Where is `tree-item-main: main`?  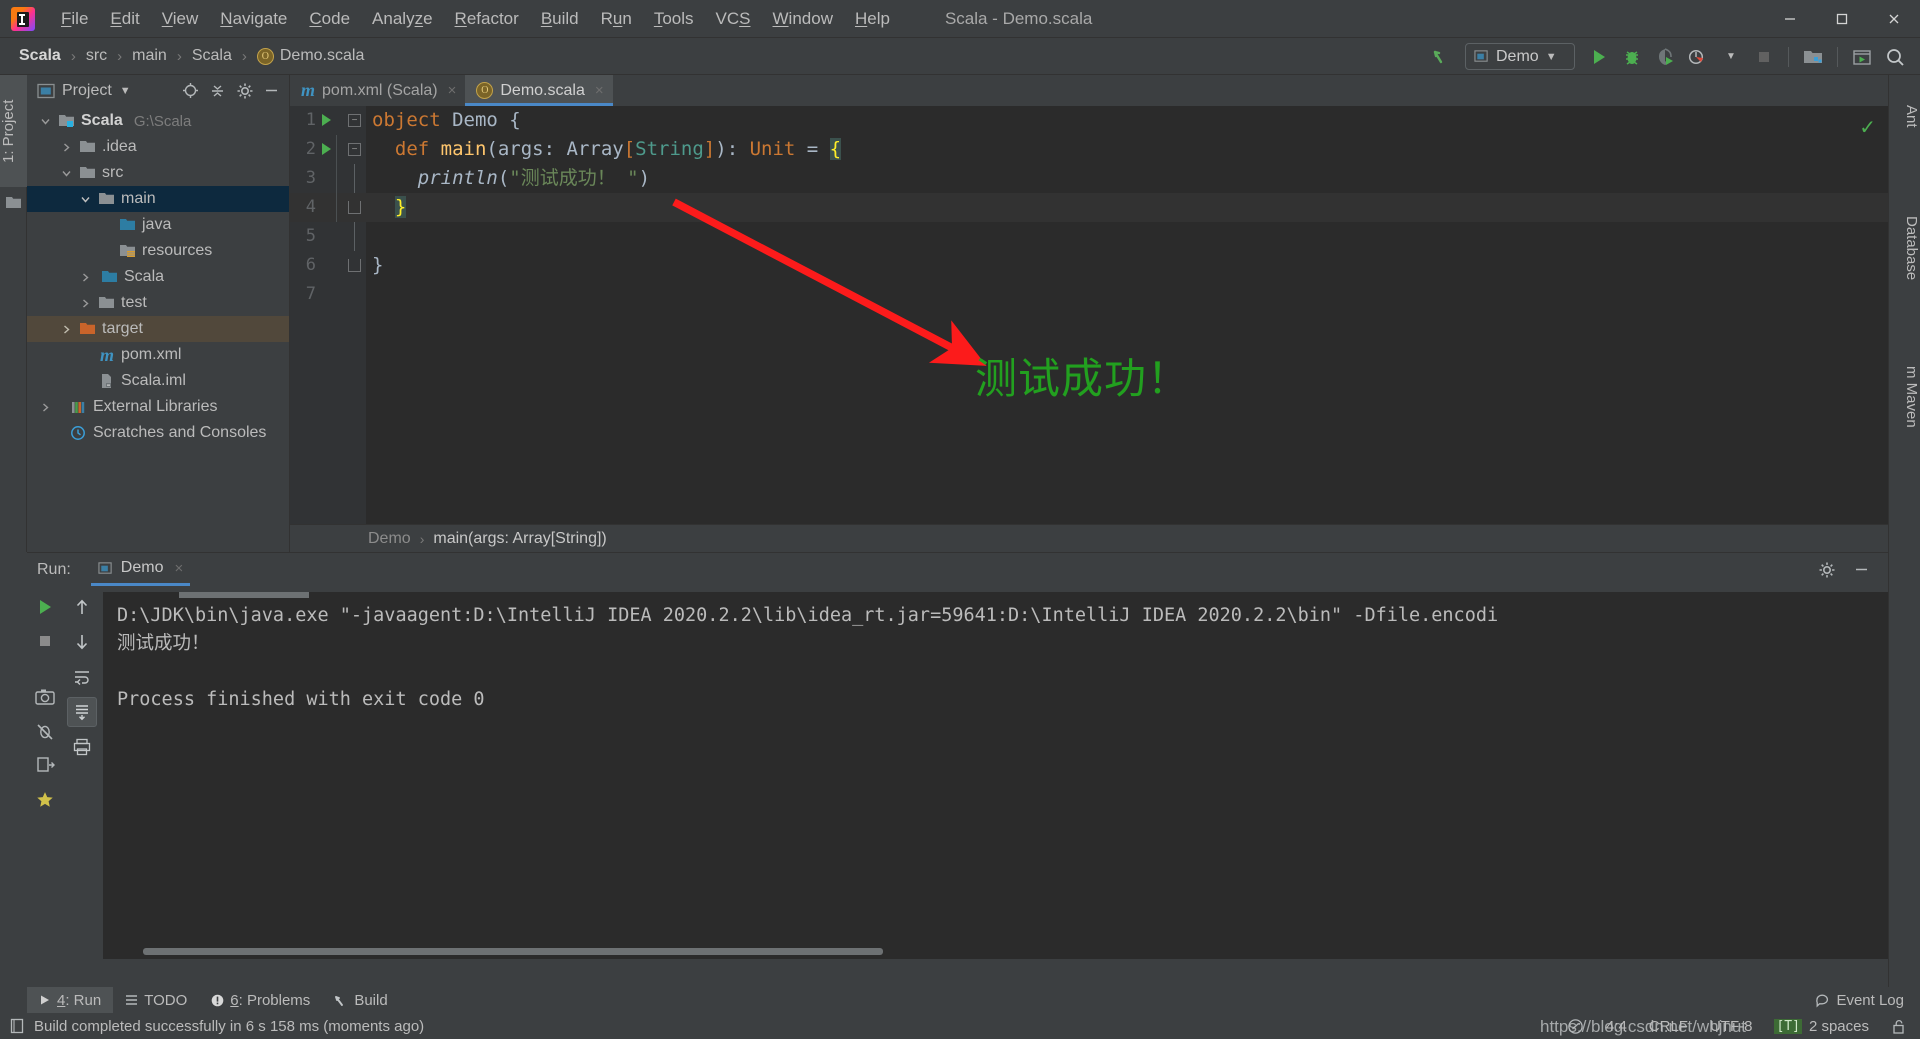 tree-item-main: main is located at coordinates (158, 199).